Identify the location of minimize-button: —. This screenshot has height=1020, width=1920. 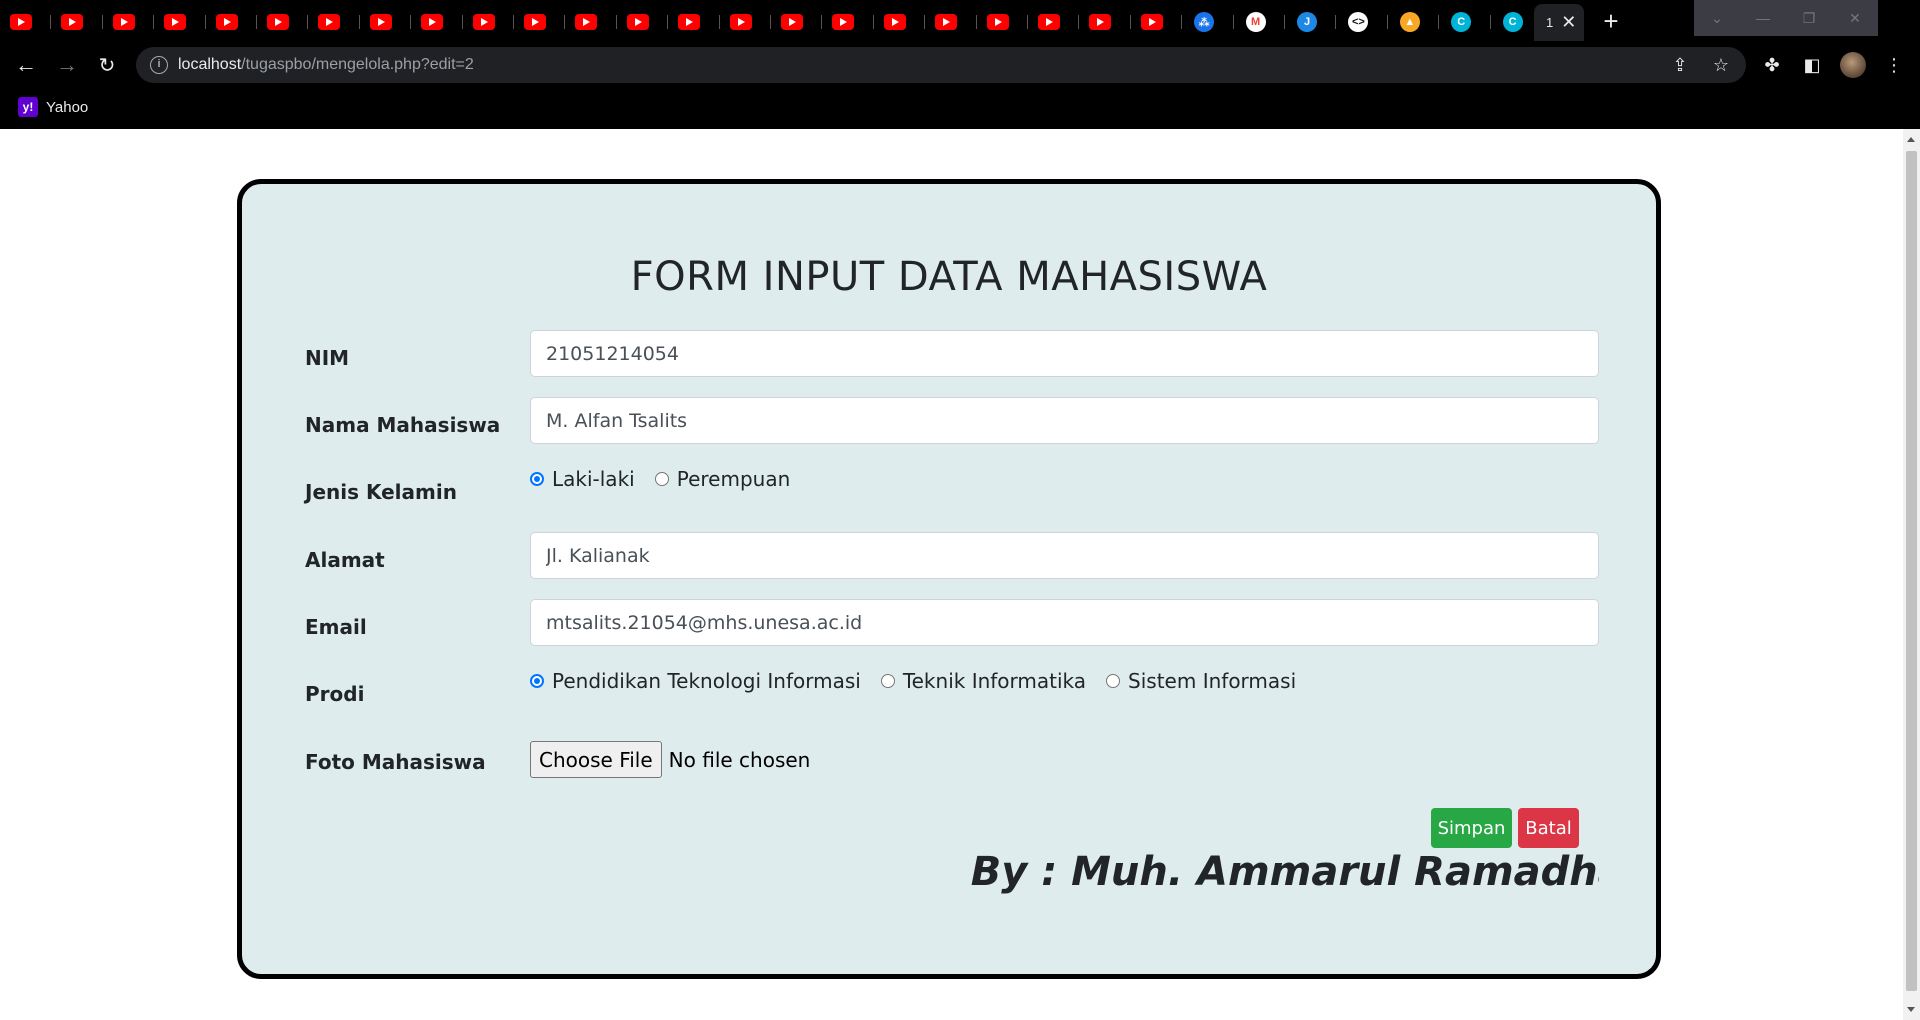
(1763, 18).